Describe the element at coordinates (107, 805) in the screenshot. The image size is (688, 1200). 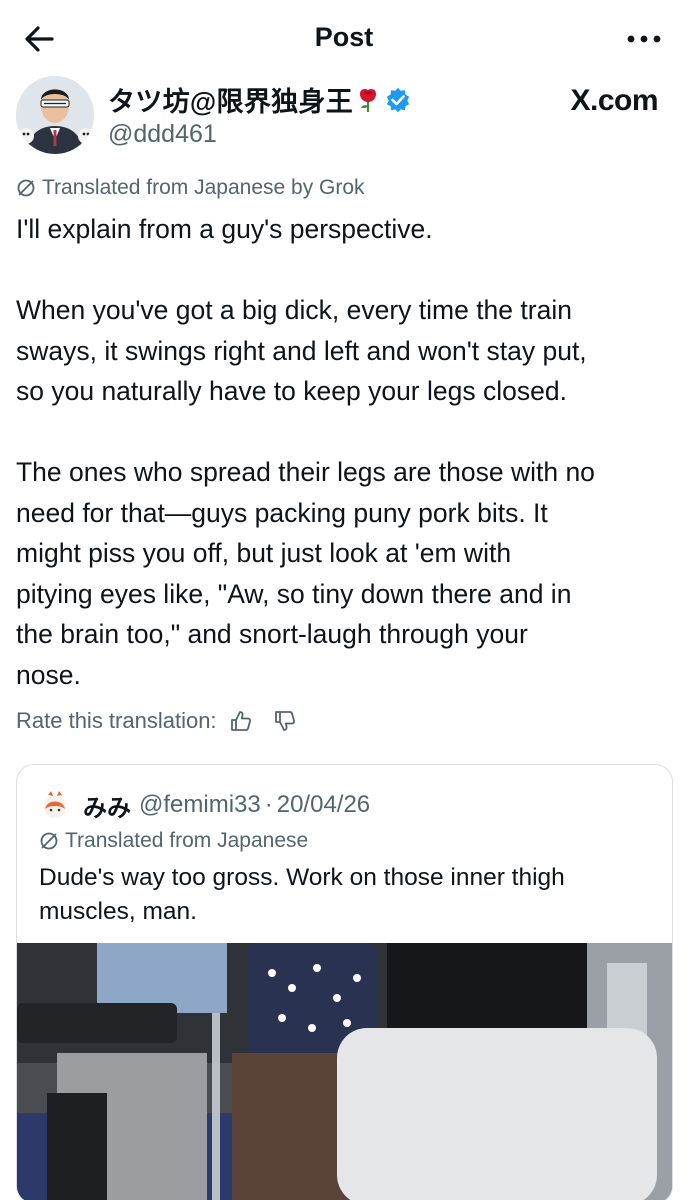
I see `quoted-author-name: みみ` at that location.